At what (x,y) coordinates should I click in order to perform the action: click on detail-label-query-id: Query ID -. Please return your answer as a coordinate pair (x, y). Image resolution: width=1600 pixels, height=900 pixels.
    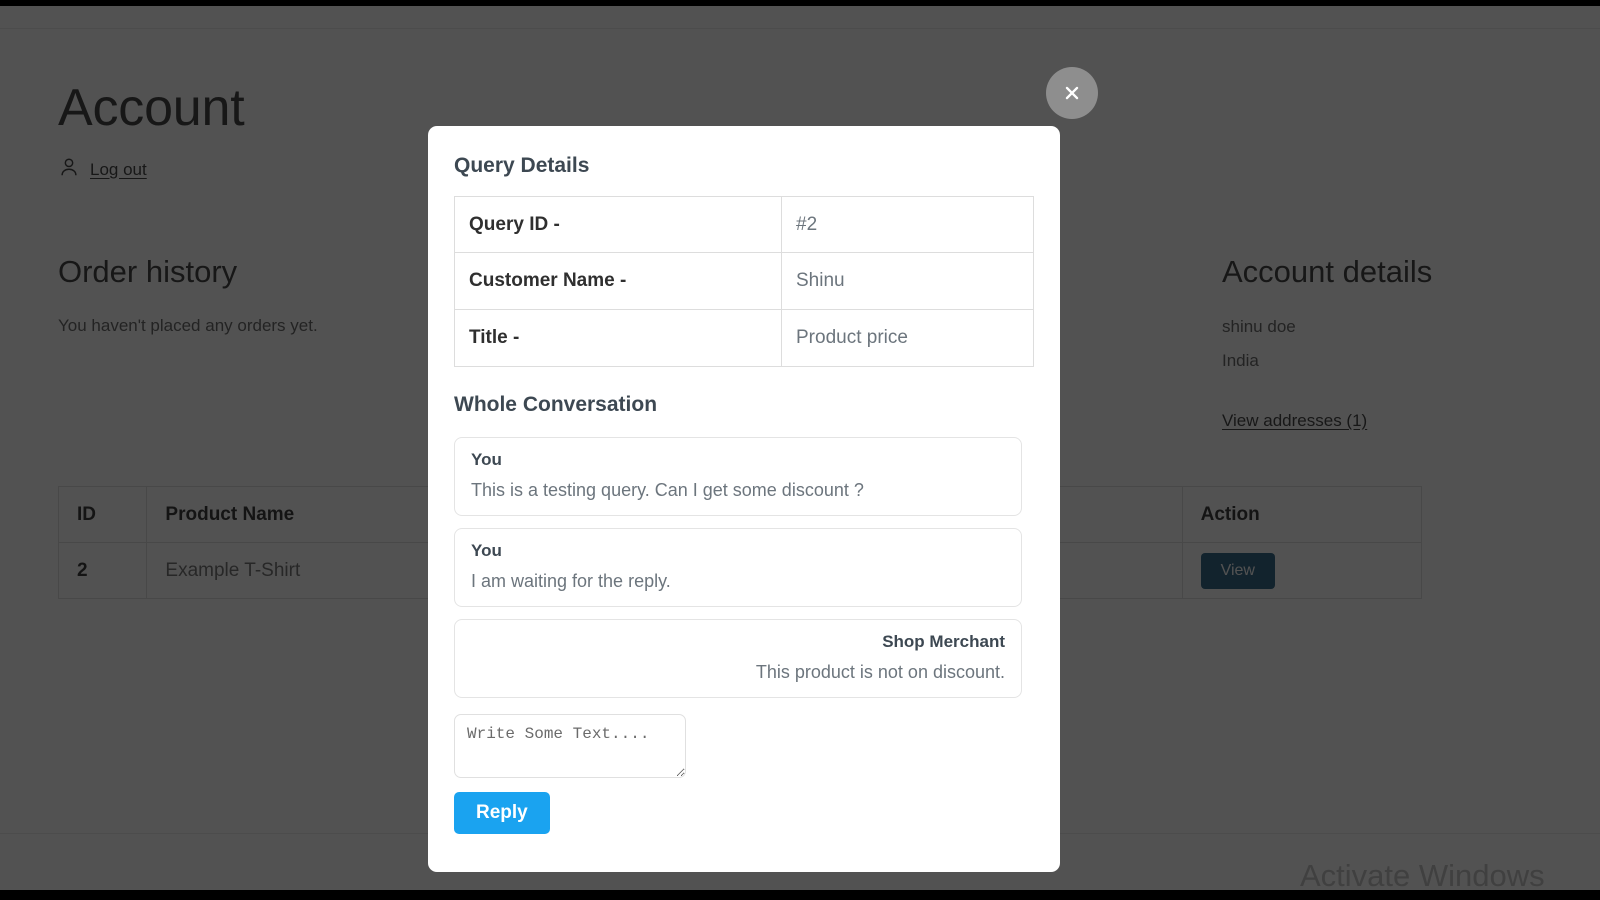
    Looking at the image, I should click on (618, 224).